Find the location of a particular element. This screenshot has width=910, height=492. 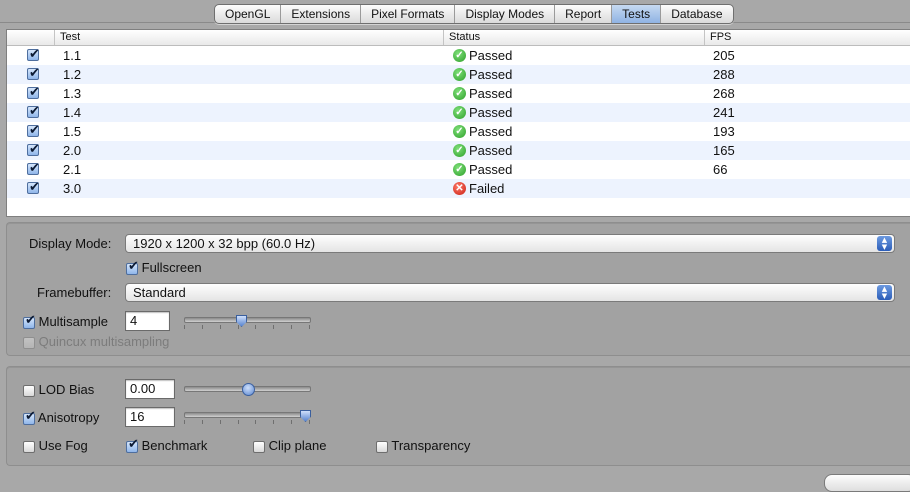

table-row: 1.3 ✓Passed 268 is located at coordinates (458, 93).